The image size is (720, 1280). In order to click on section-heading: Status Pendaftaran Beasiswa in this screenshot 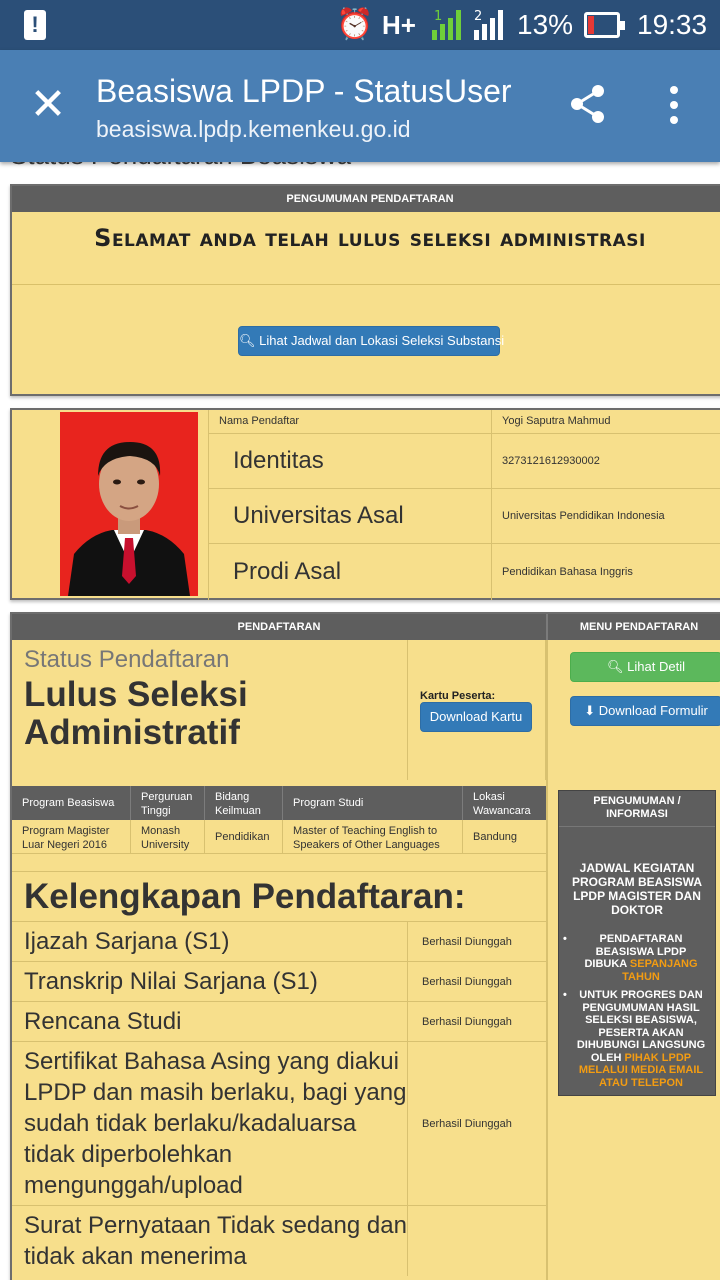, I will do `click(180, 166)`.